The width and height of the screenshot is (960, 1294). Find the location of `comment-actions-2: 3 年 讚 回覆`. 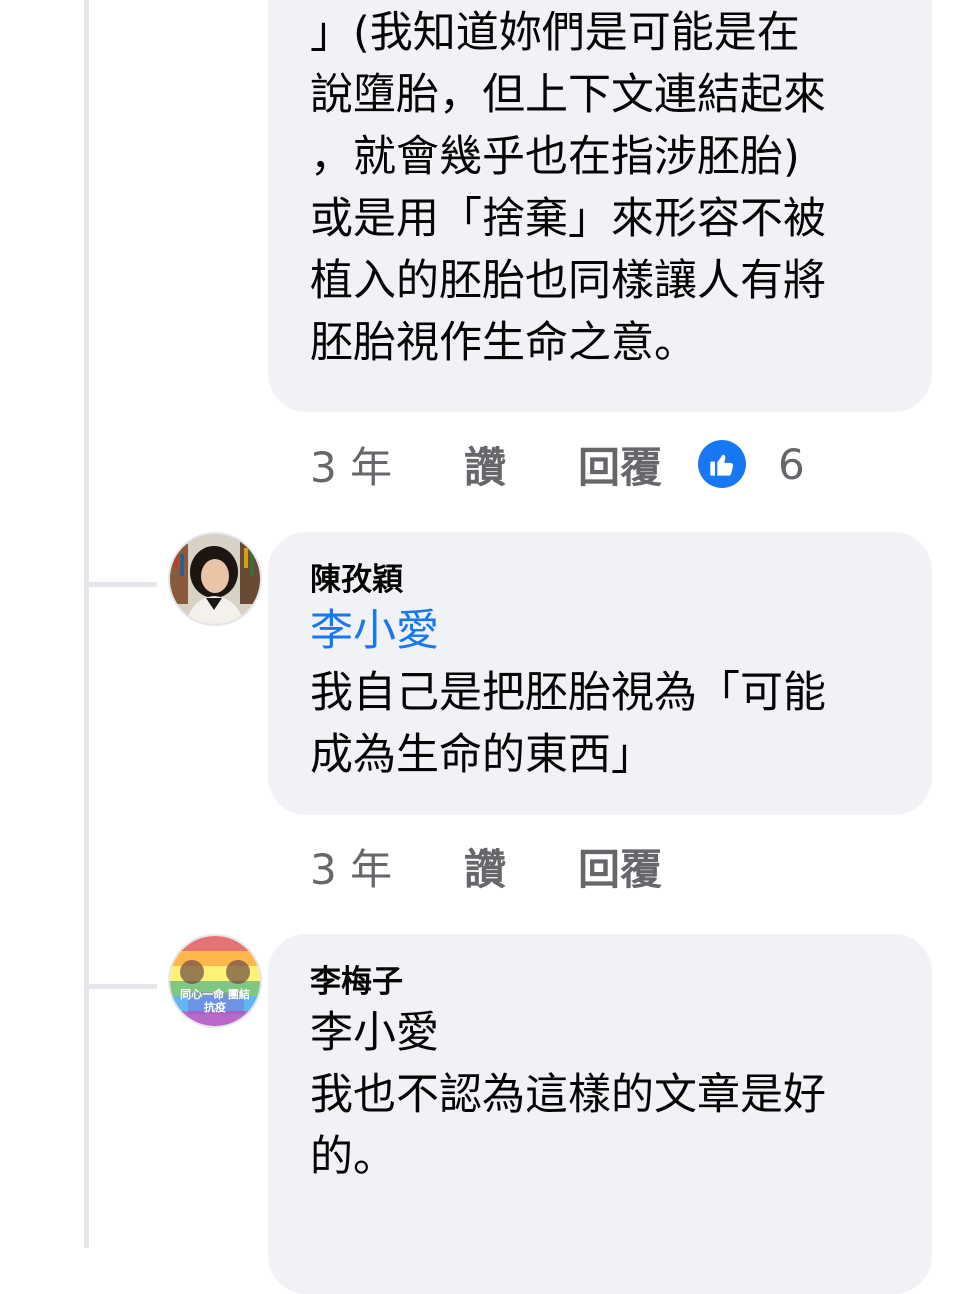

comment-actions-2: 3 年 讚 回覆 is located at coordinates (486, 866).